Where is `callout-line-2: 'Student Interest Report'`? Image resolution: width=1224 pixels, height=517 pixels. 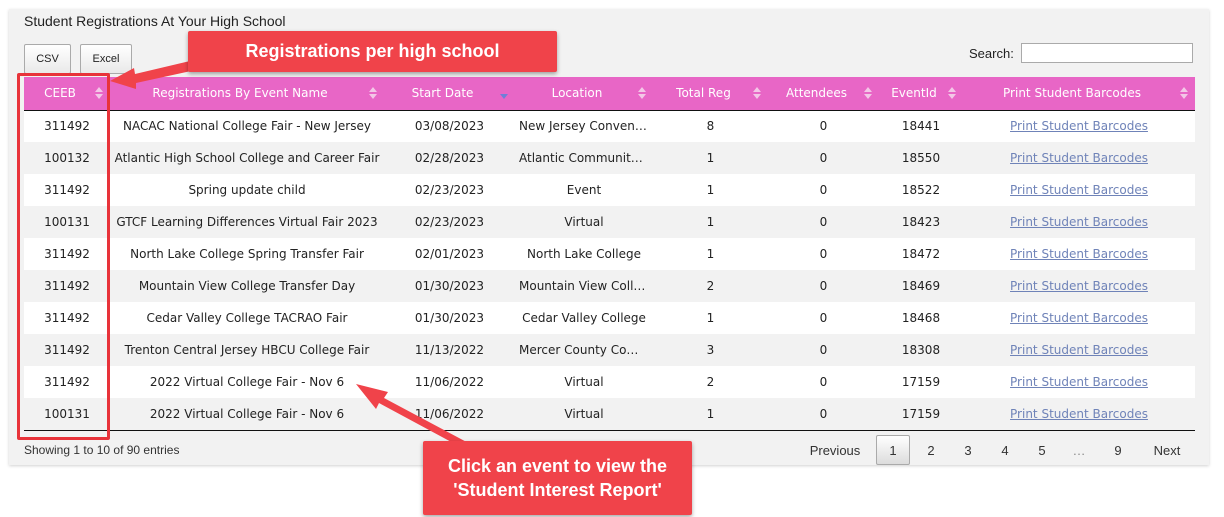 callout-line-2: 'Student Interest Report' is located at coordinates (557, 490).